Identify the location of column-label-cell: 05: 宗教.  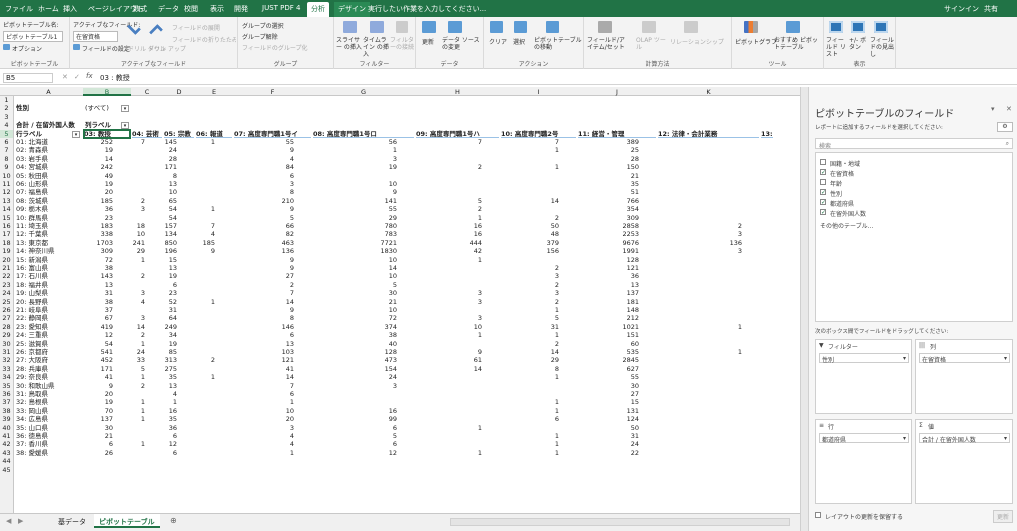
(179, 134).